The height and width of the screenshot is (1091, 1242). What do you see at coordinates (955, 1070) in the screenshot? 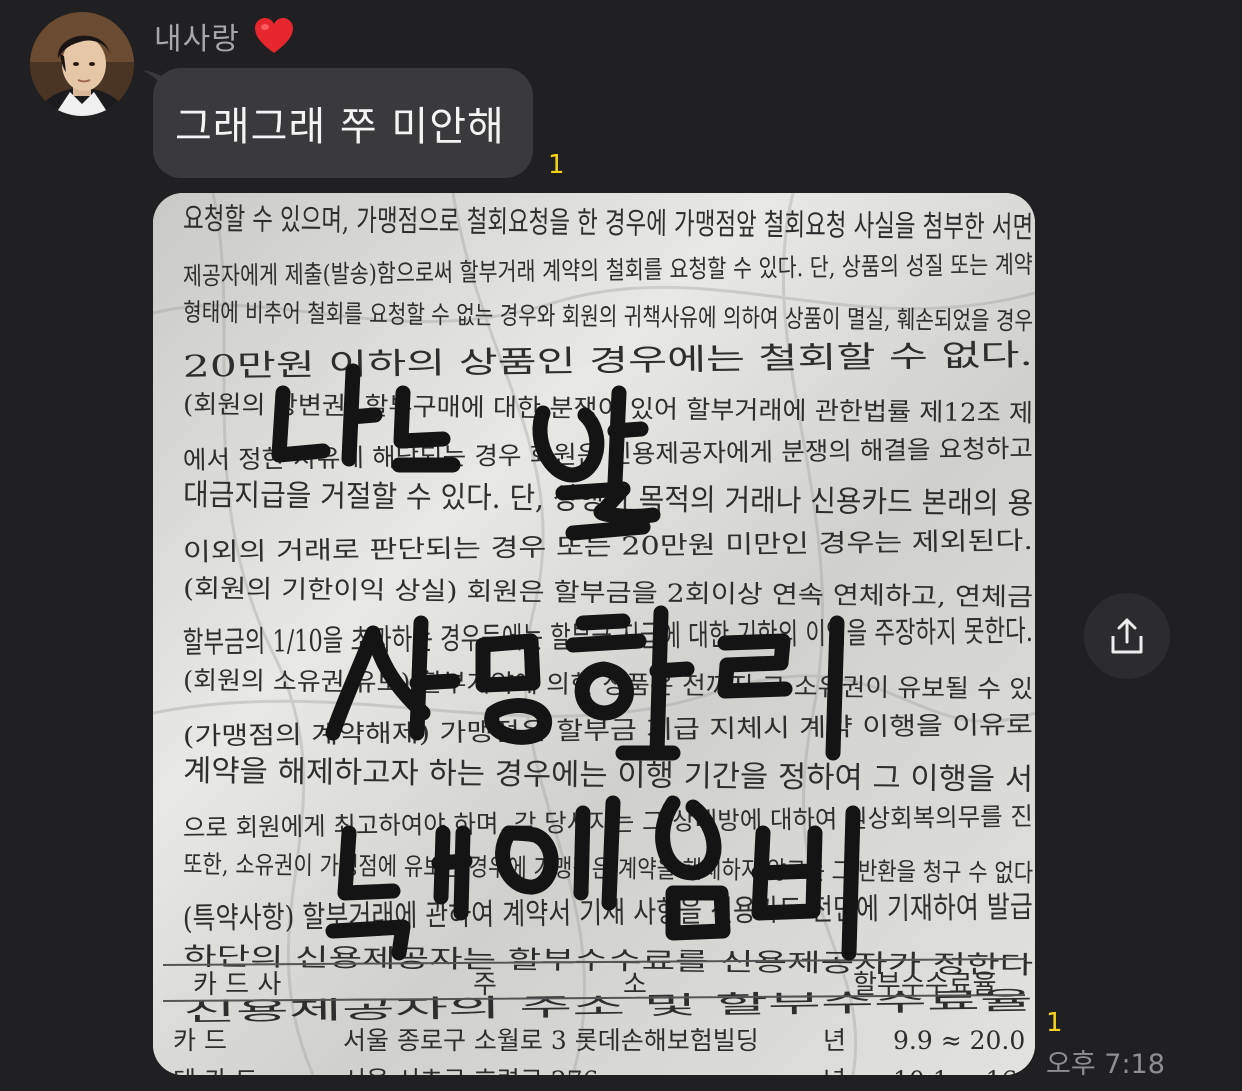
I see `table-cell: 10.1 ≈ 16` at bounding box center [955, 1070].